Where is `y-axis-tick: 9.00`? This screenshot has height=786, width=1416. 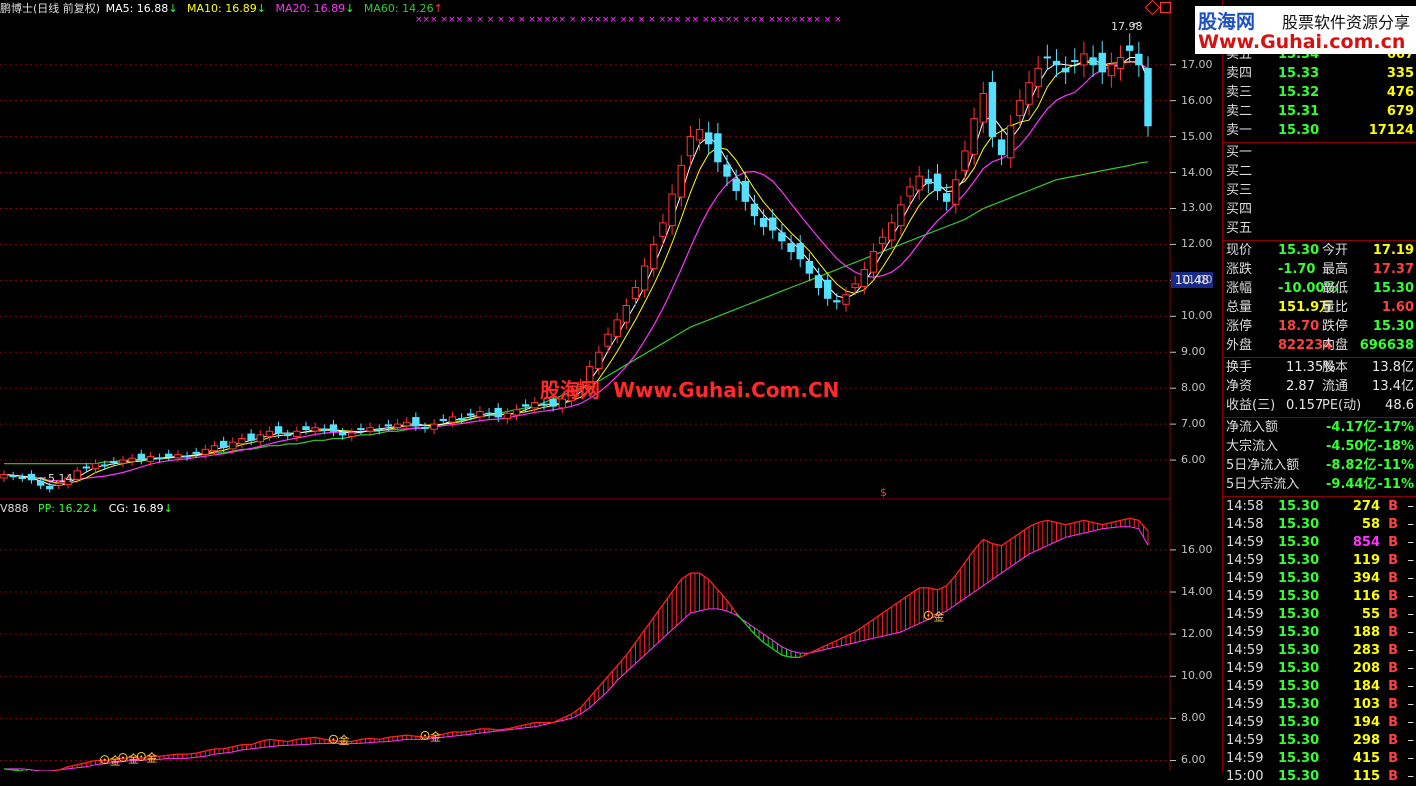 y-axis-tick: 9.00 is located at coordinates (1193, 352).